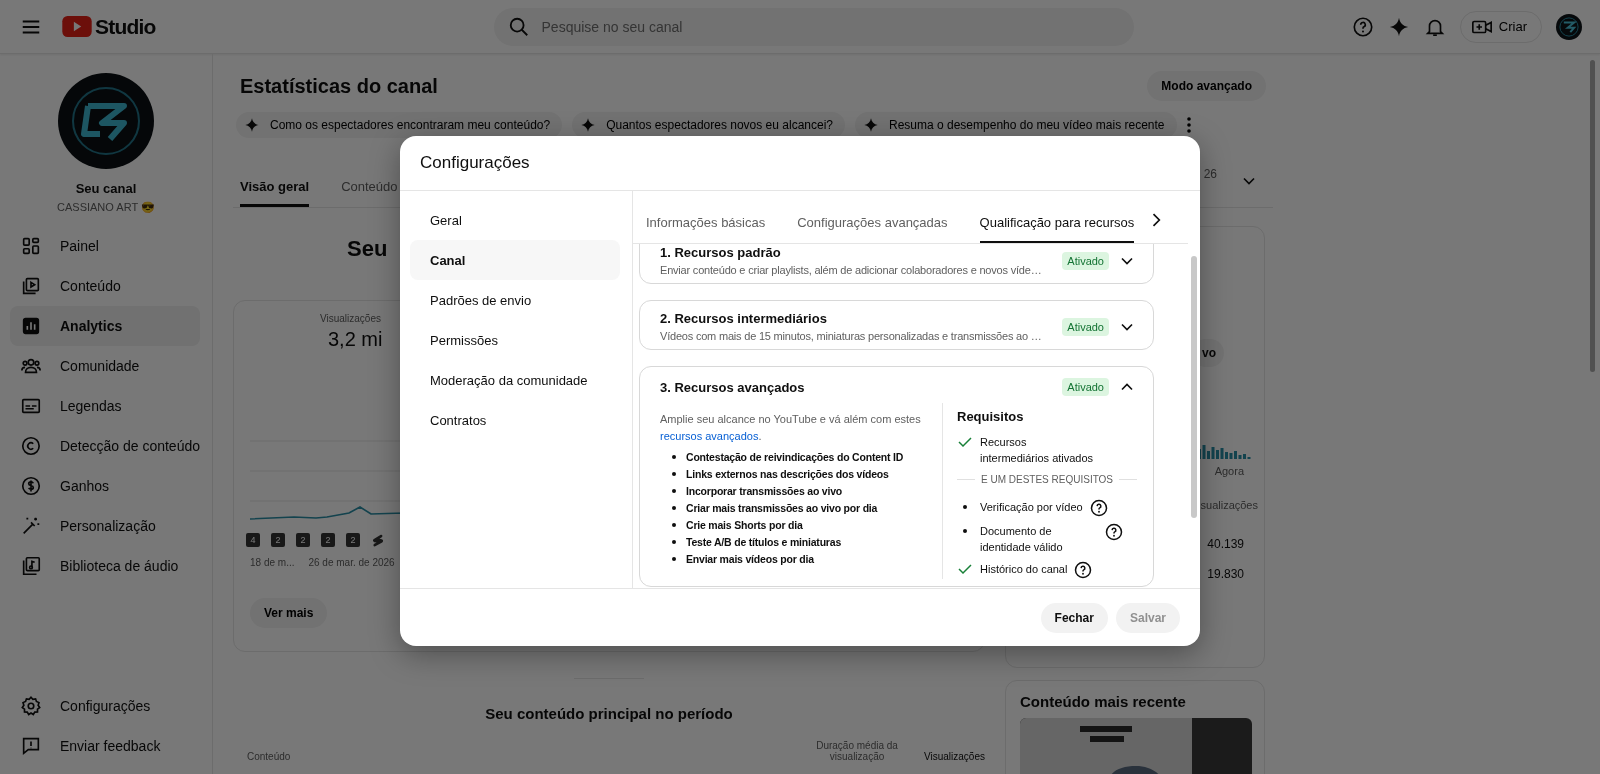 Image resolution: width=1600 pixels, height=774 pixels. Describe the element at coordinates (1229, 471) in the screenshot. I see `axis-label: Agora` at that location.